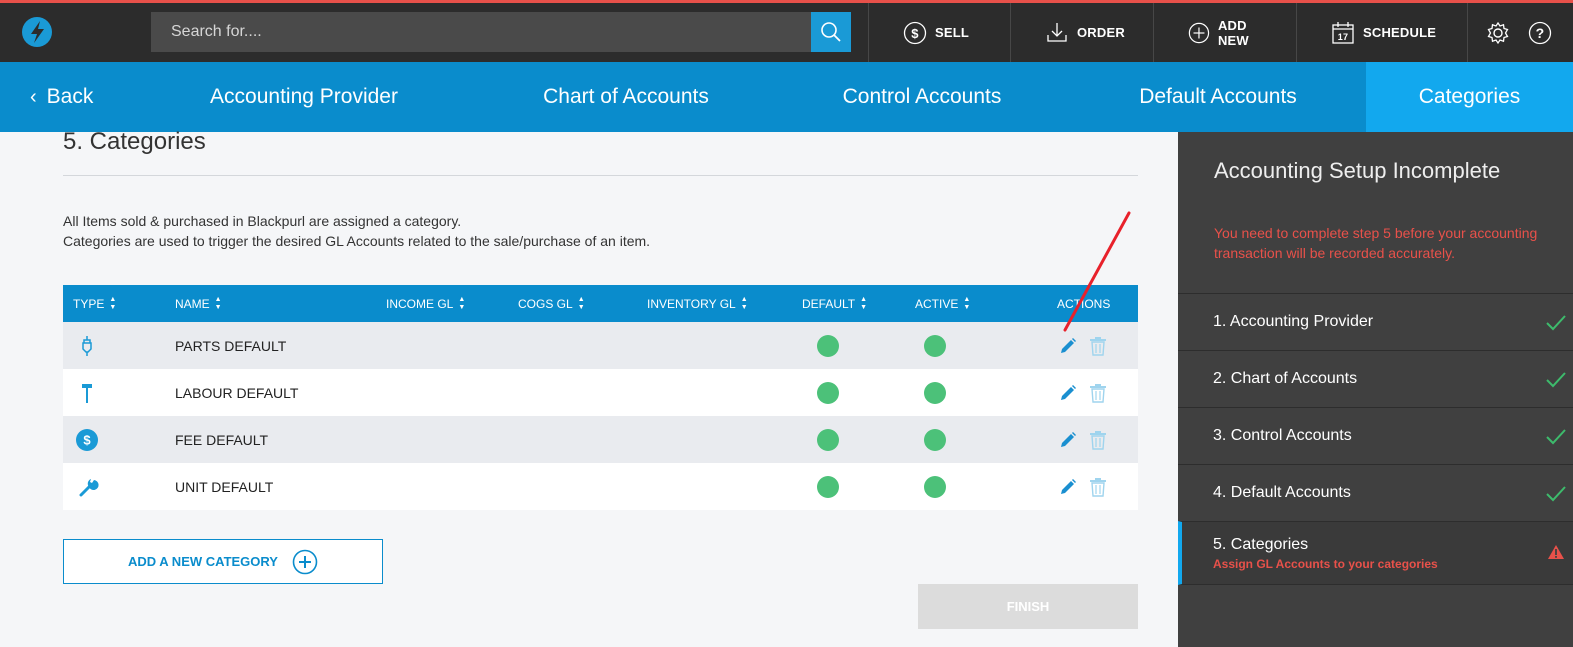 This screenshot has width=1573, height=647. What do you see at coordinates (89, 486) in the screenshot?
I see `wrench-icon` at bounding box center [89, 486].